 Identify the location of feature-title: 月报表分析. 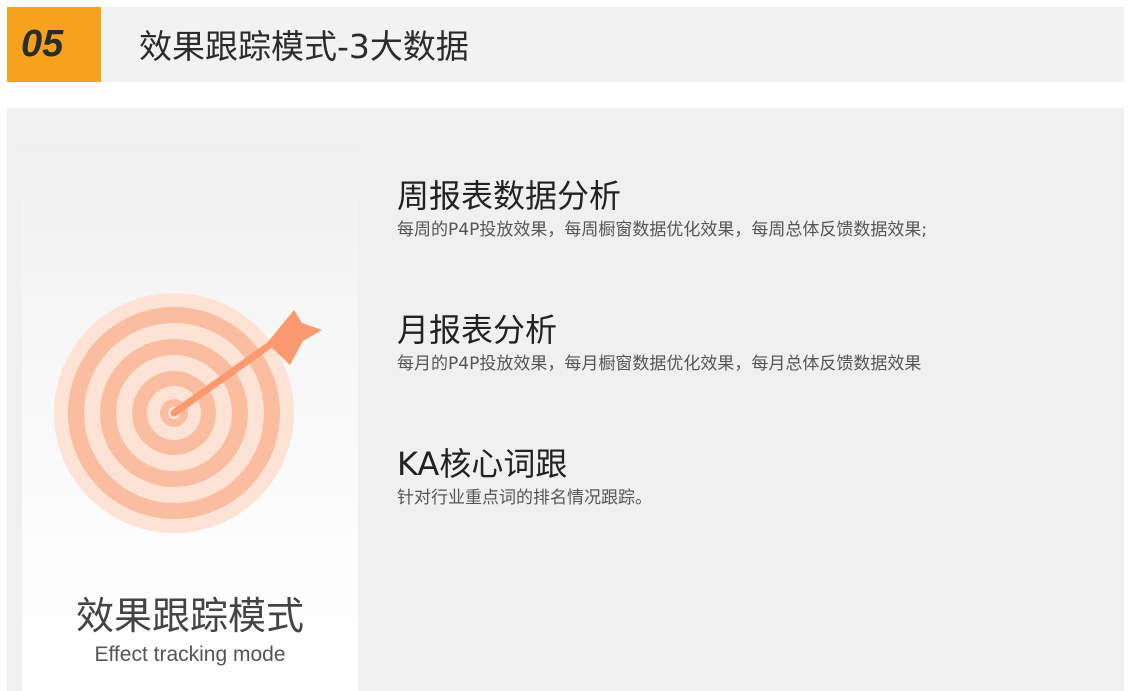
(477, 330).